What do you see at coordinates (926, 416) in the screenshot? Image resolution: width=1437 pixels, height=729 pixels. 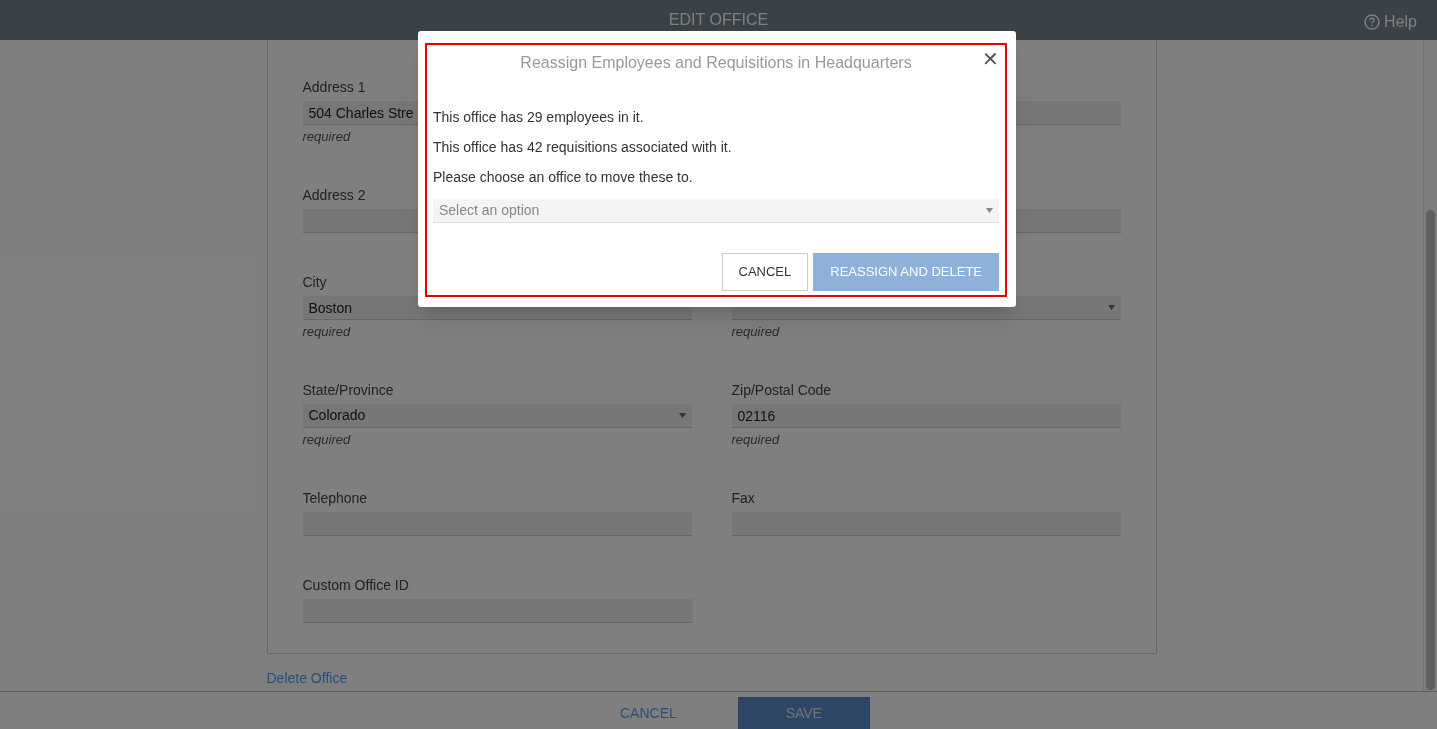 I see `input-field: 02116` at bounding box center [926, 416].